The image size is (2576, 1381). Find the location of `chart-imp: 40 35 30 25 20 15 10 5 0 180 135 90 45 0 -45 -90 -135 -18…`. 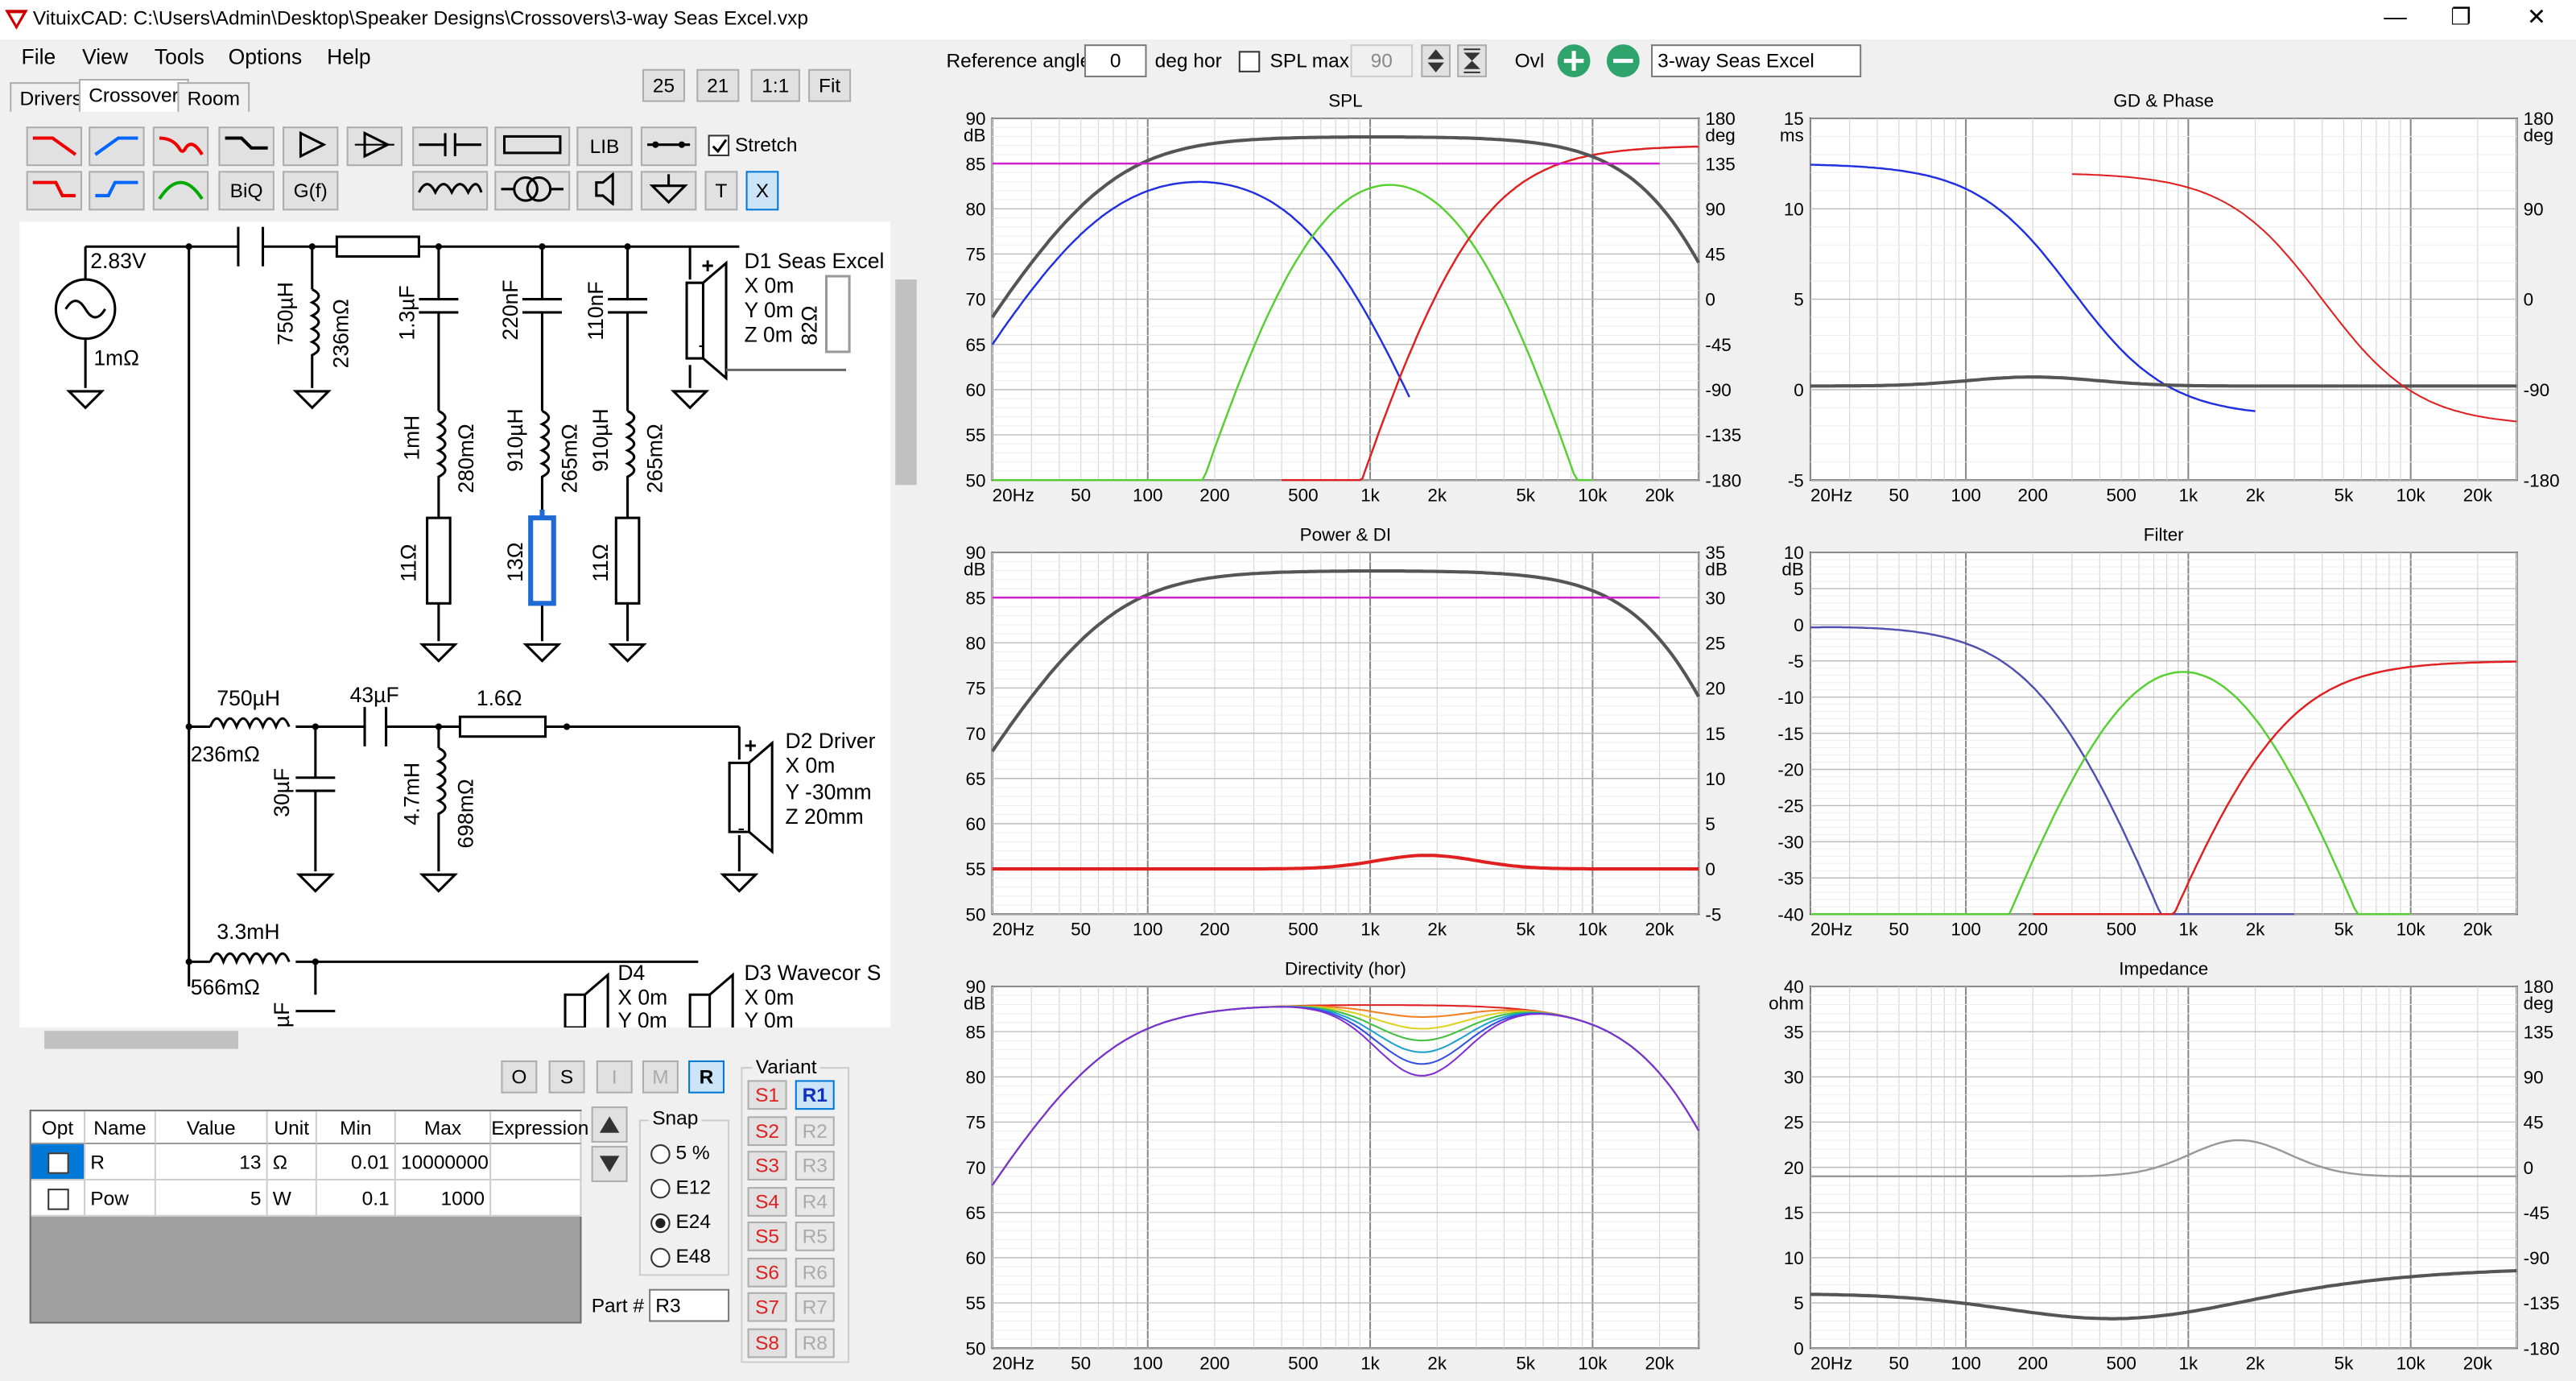

chart-imp: 40 35 30 25 20 15 10 5 0 180 135 90 45 0 -45 -90 -135 -18… is located at coordinates (2161, 1166).